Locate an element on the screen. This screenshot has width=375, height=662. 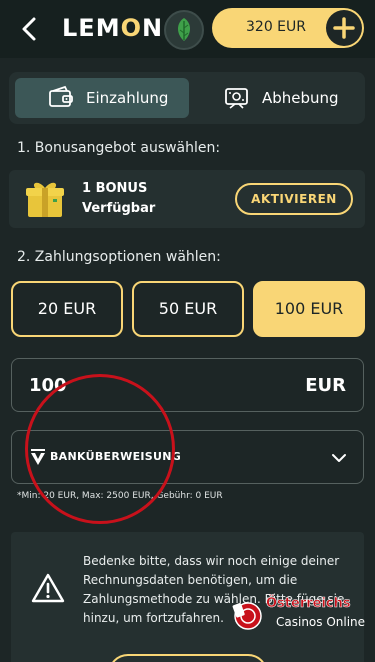
lemon-logo: LEMON is located at coordinates (112, 28).